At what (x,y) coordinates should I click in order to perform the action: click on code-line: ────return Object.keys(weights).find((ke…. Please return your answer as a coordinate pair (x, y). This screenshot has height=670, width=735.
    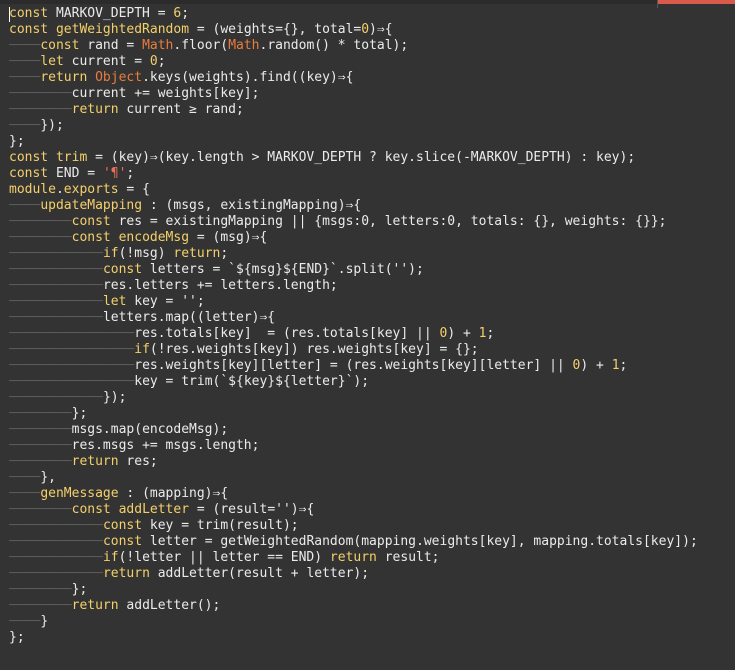
    Looking at the image, I should click on (353, 78).